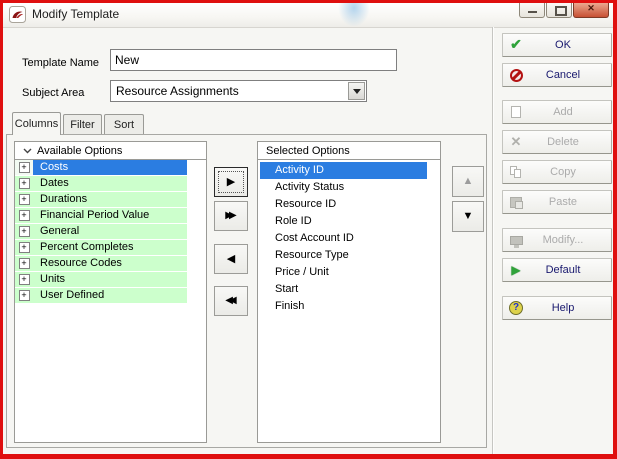 The height and width of the screenshot is (459, 617). Describe the element at coordinates (17, 14) in the screenshot. I see `app-icon` at that location.